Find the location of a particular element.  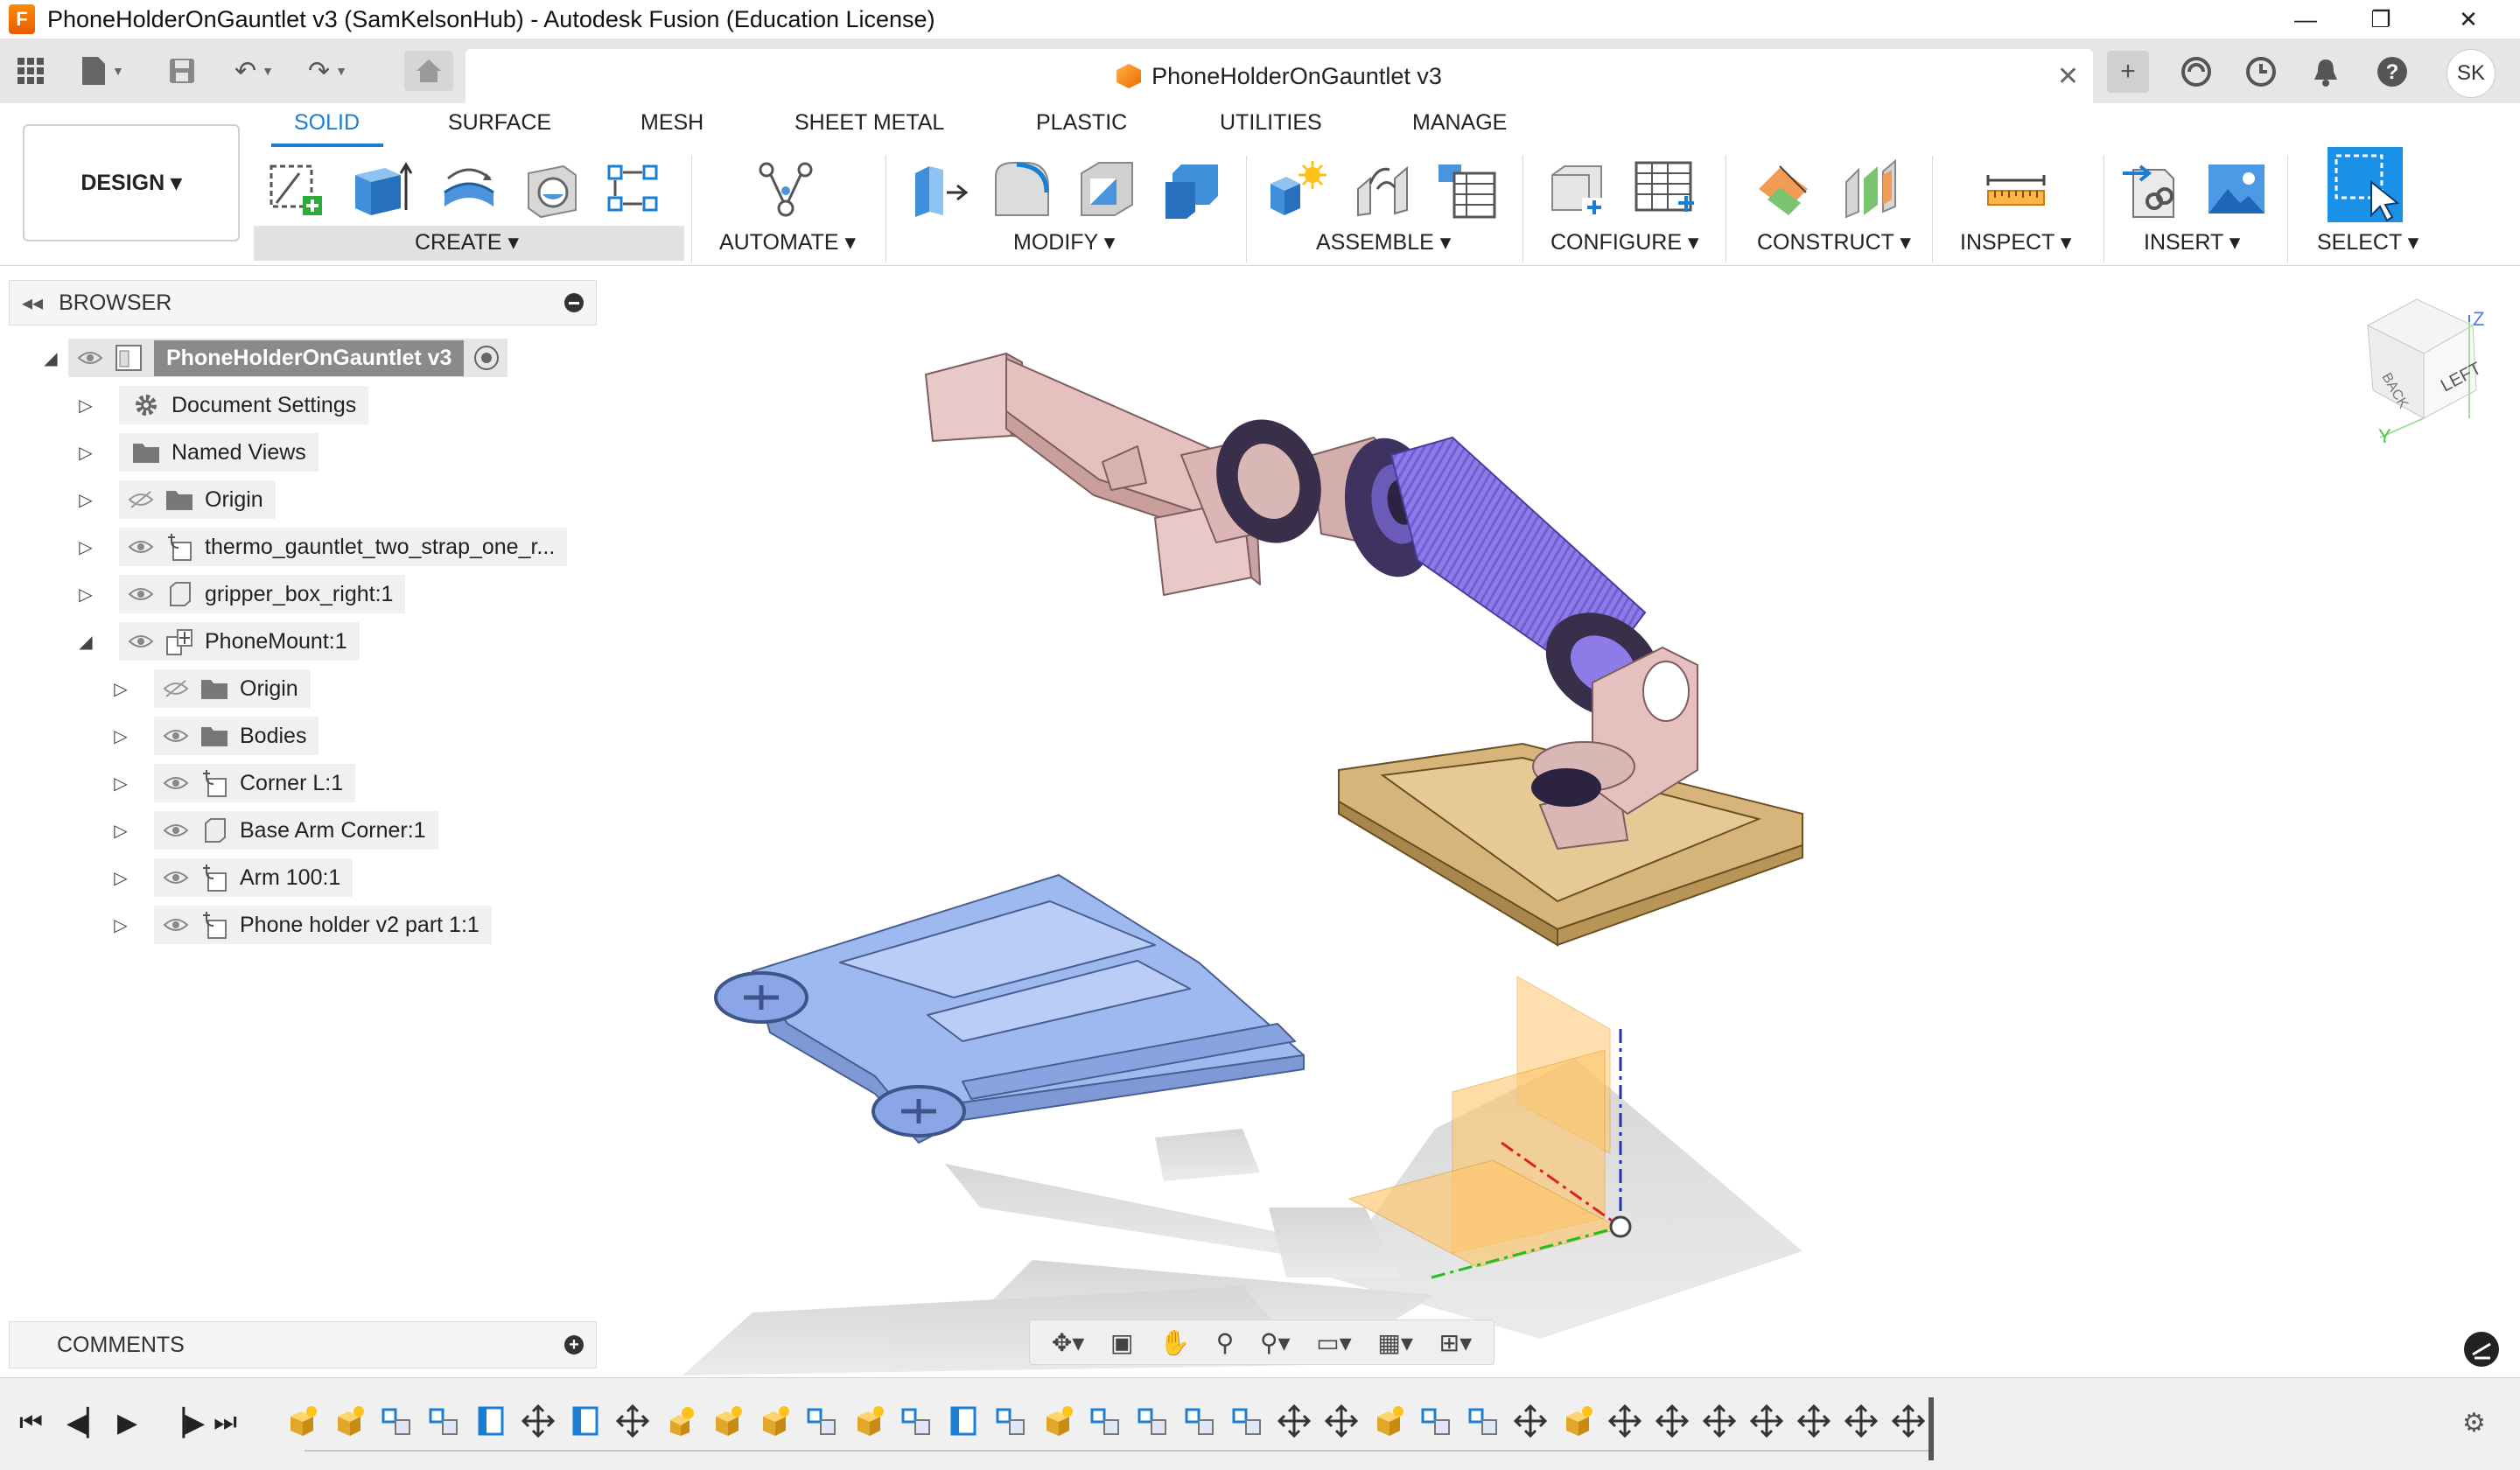

browser-item-document-settings: ▷ Document Settings is located at coordinates (223, 405).